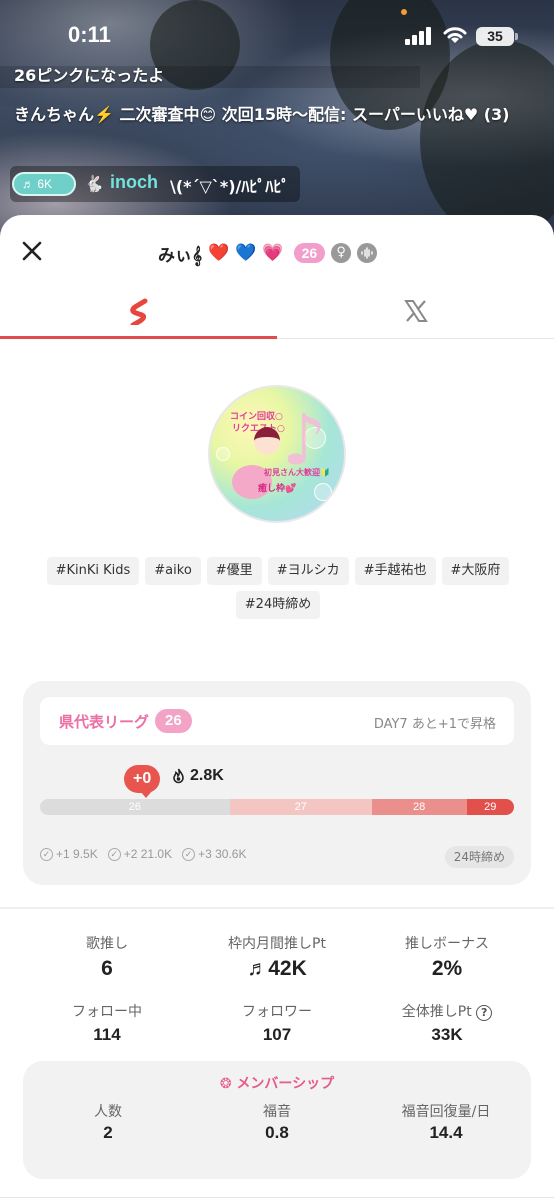  I want to click on stat-label: フォロワー, so click(277, 1012).